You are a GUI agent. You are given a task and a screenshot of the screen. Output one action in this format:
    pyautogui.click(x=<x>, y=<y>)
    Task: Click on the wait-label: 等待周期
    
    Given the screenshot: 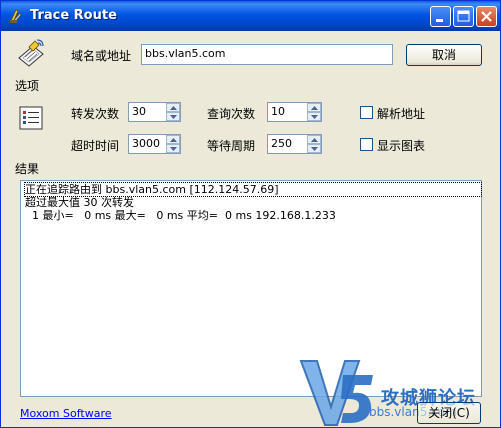 What is the action you would take?
    pyautogui.click(x=231, y=146)
    